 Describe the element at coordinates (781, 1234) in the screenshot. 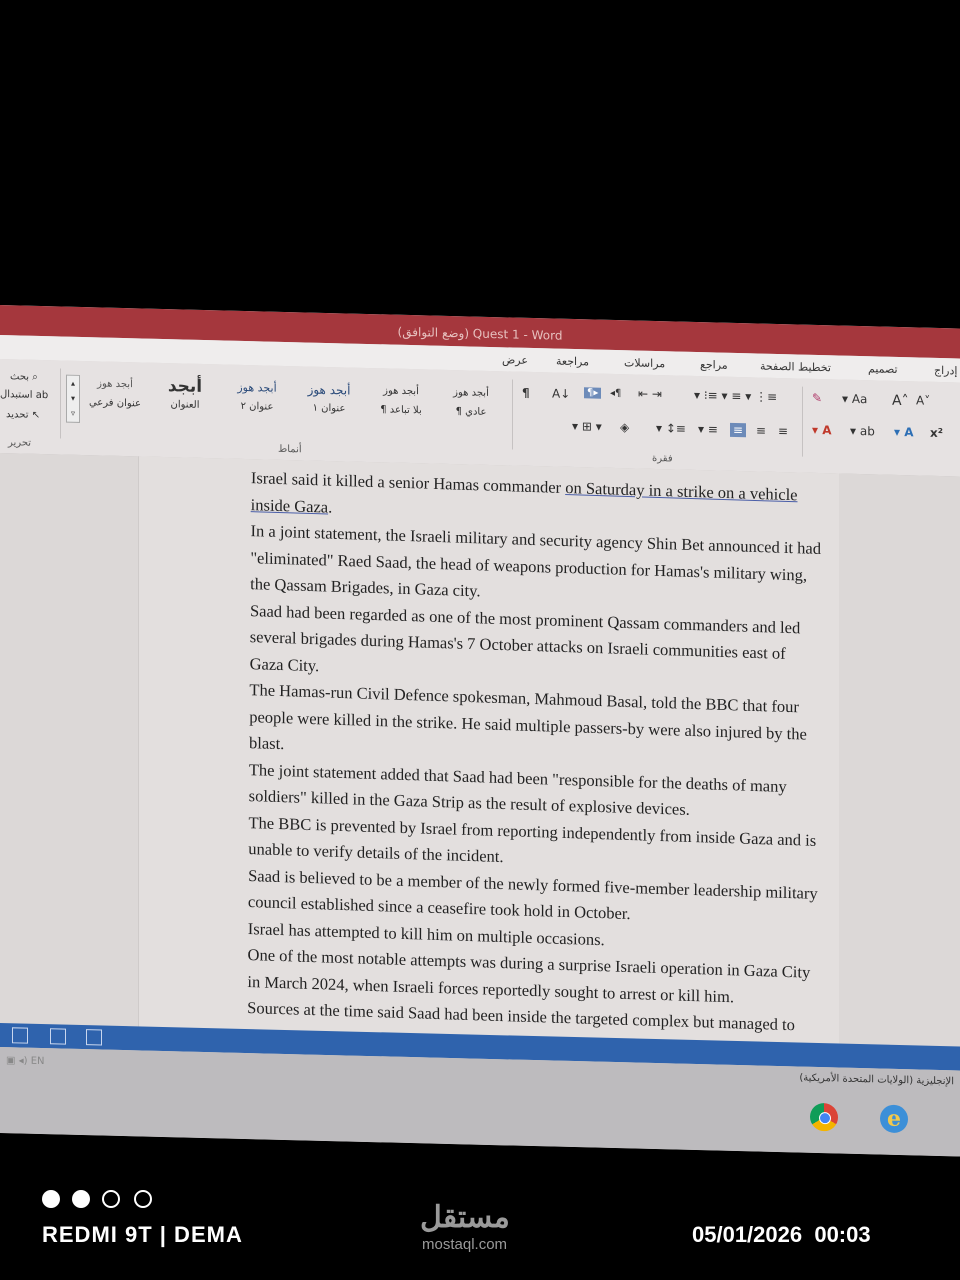

I see `timestamp: 05/01/2026 00:03` at that location.